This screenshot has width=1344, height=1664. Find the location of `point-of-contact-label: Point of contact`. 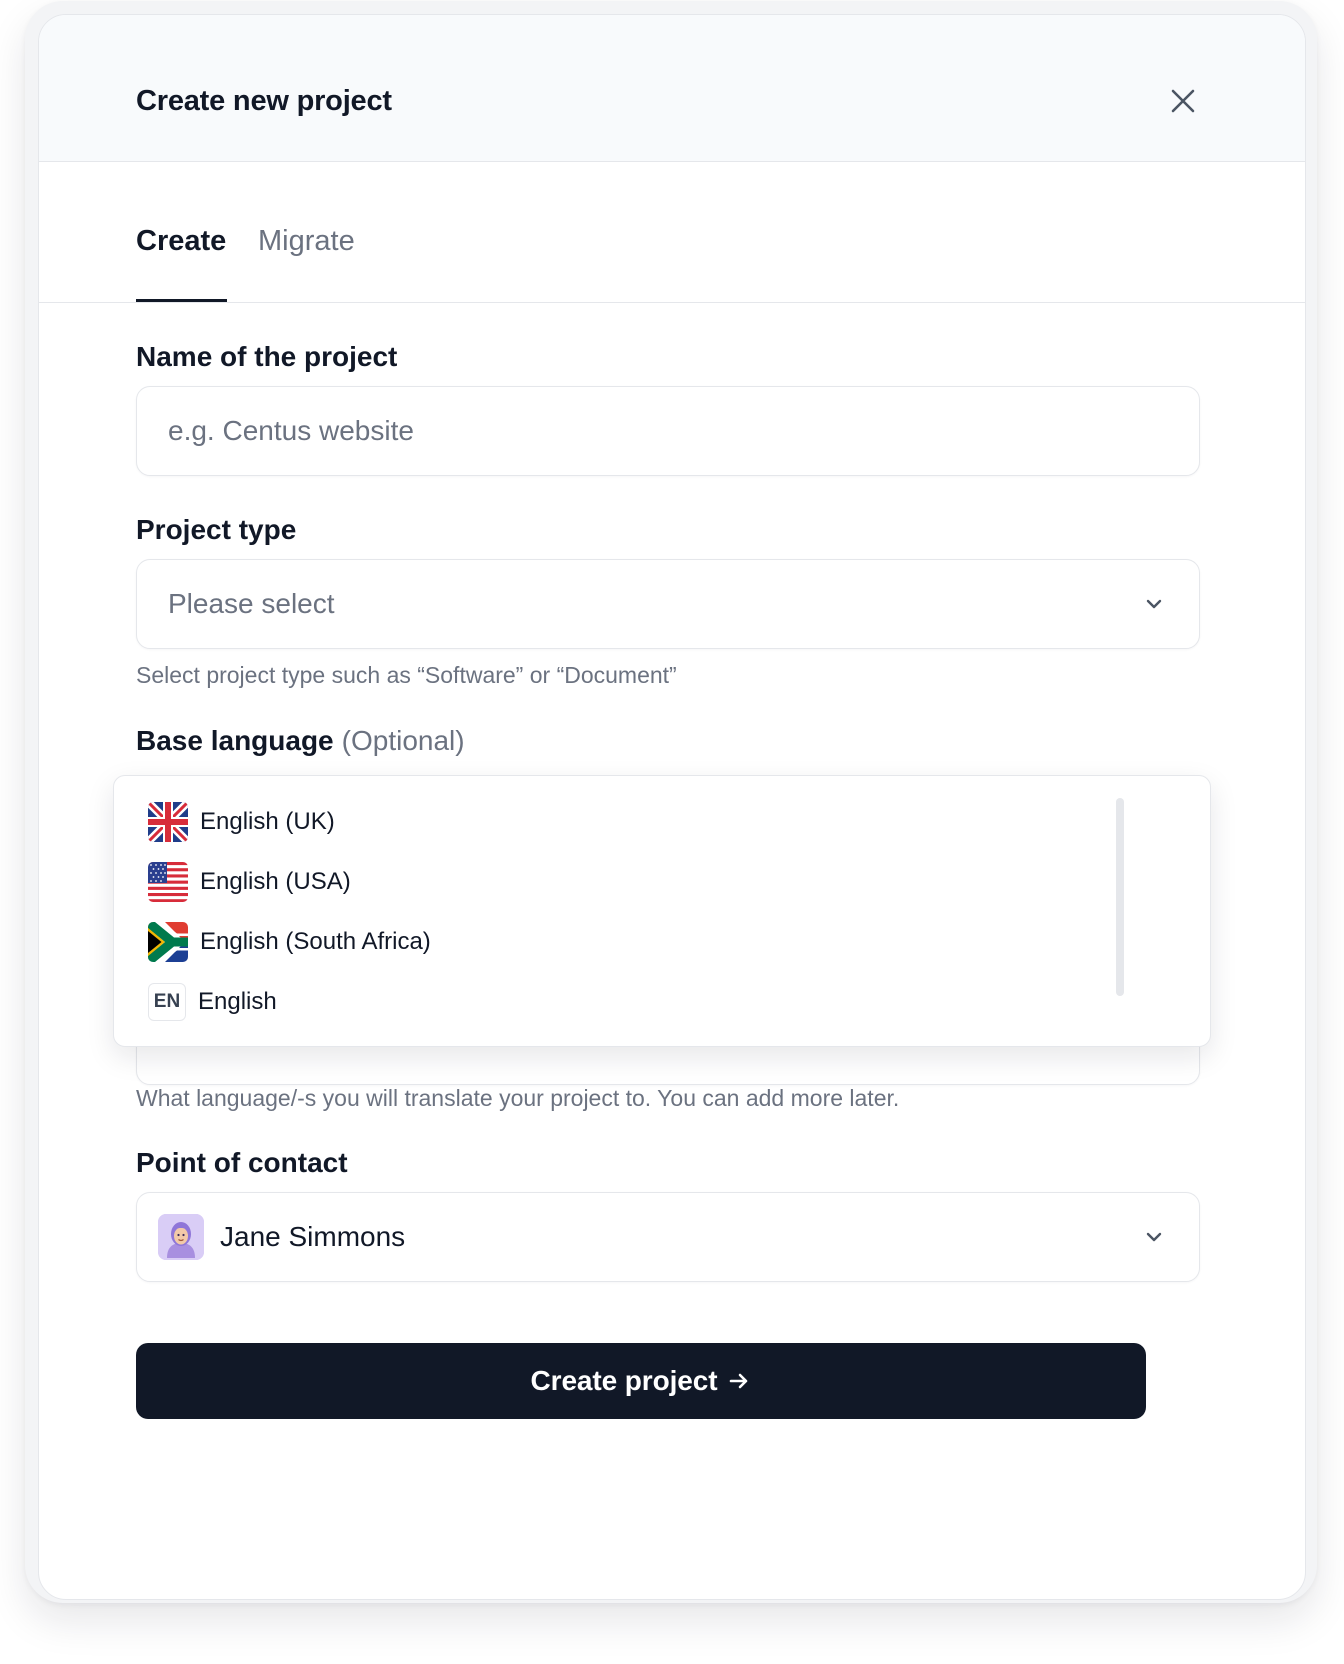

point-of-contact-label: Point of contact is located at coordinates (242, 1162).